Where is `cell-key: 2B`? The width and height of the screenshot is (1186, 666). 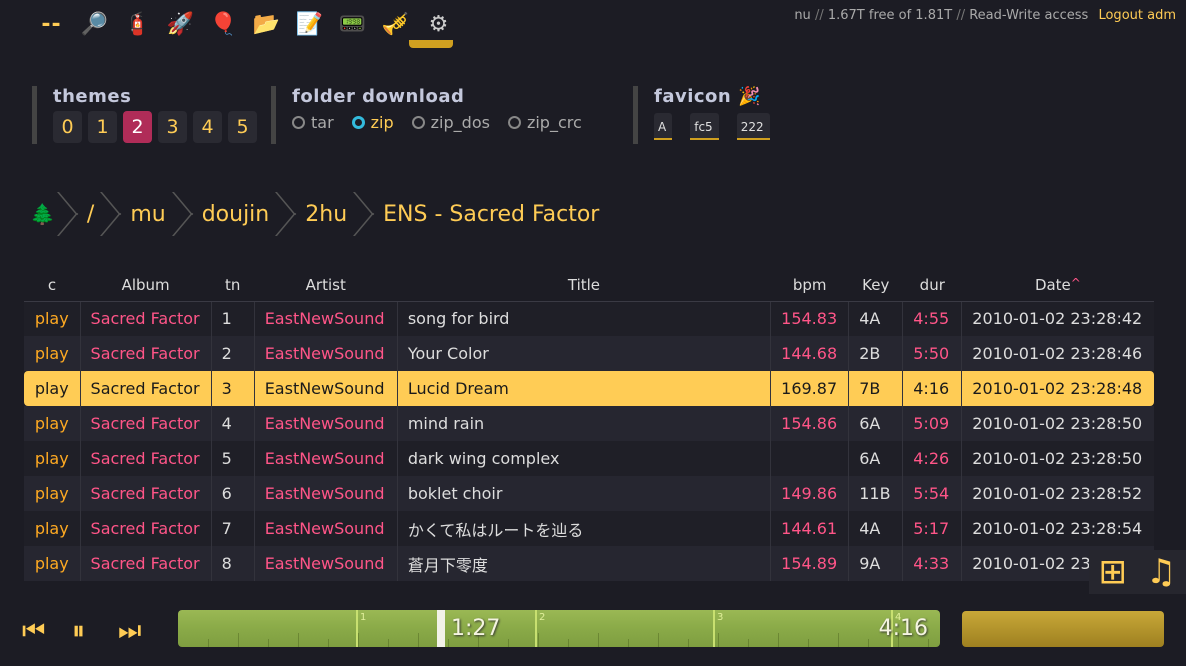 cell-key: 2B is located at coordinates (875, 353).